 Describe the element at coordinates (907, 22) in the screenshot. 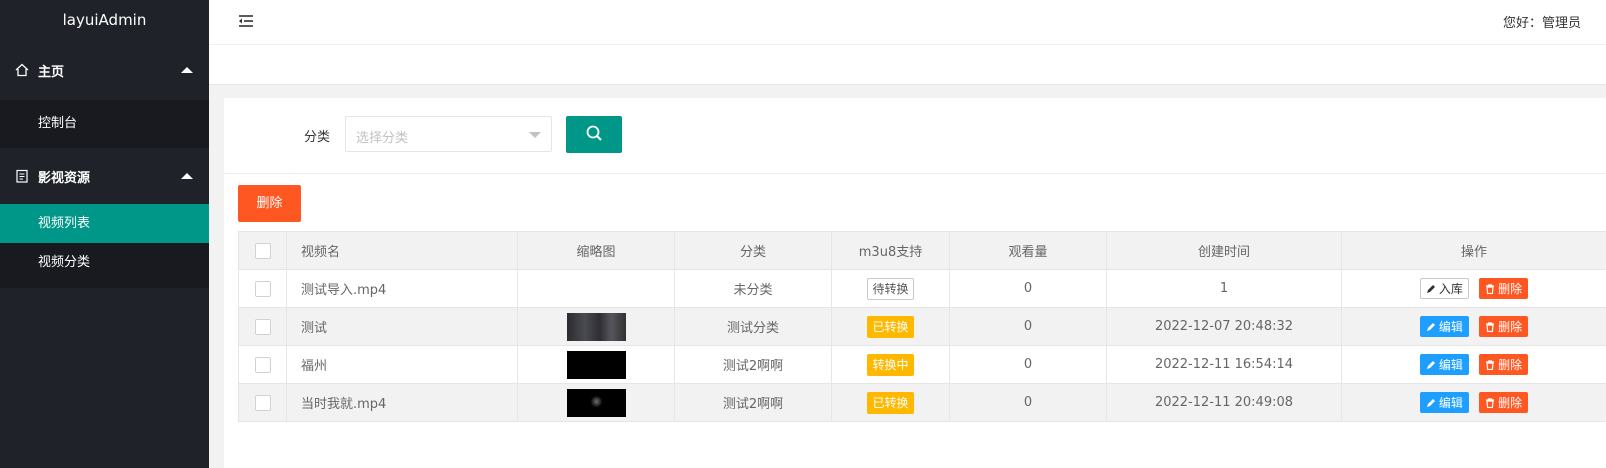

I see `top-header: 您好：管理员` at that location.